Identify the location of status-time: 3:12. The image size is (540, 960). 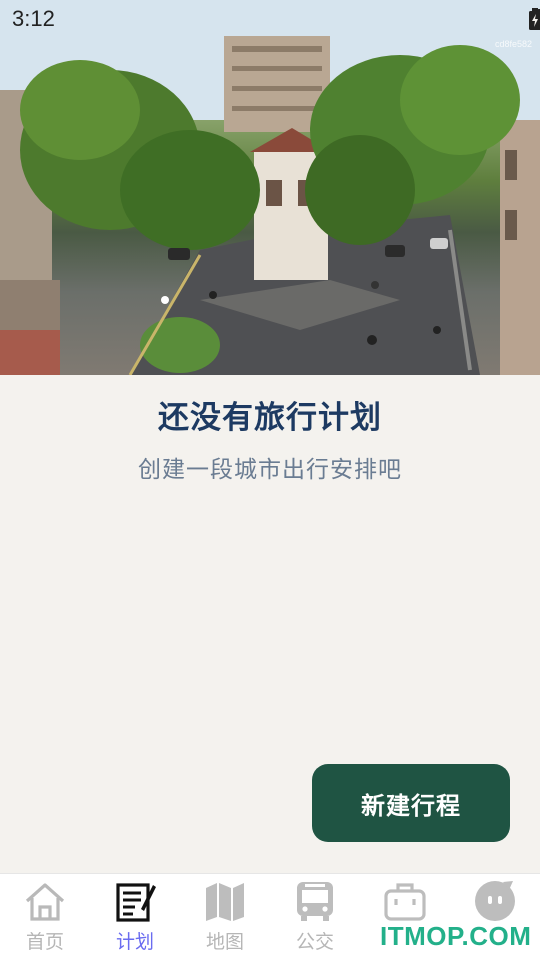
(33, 18).